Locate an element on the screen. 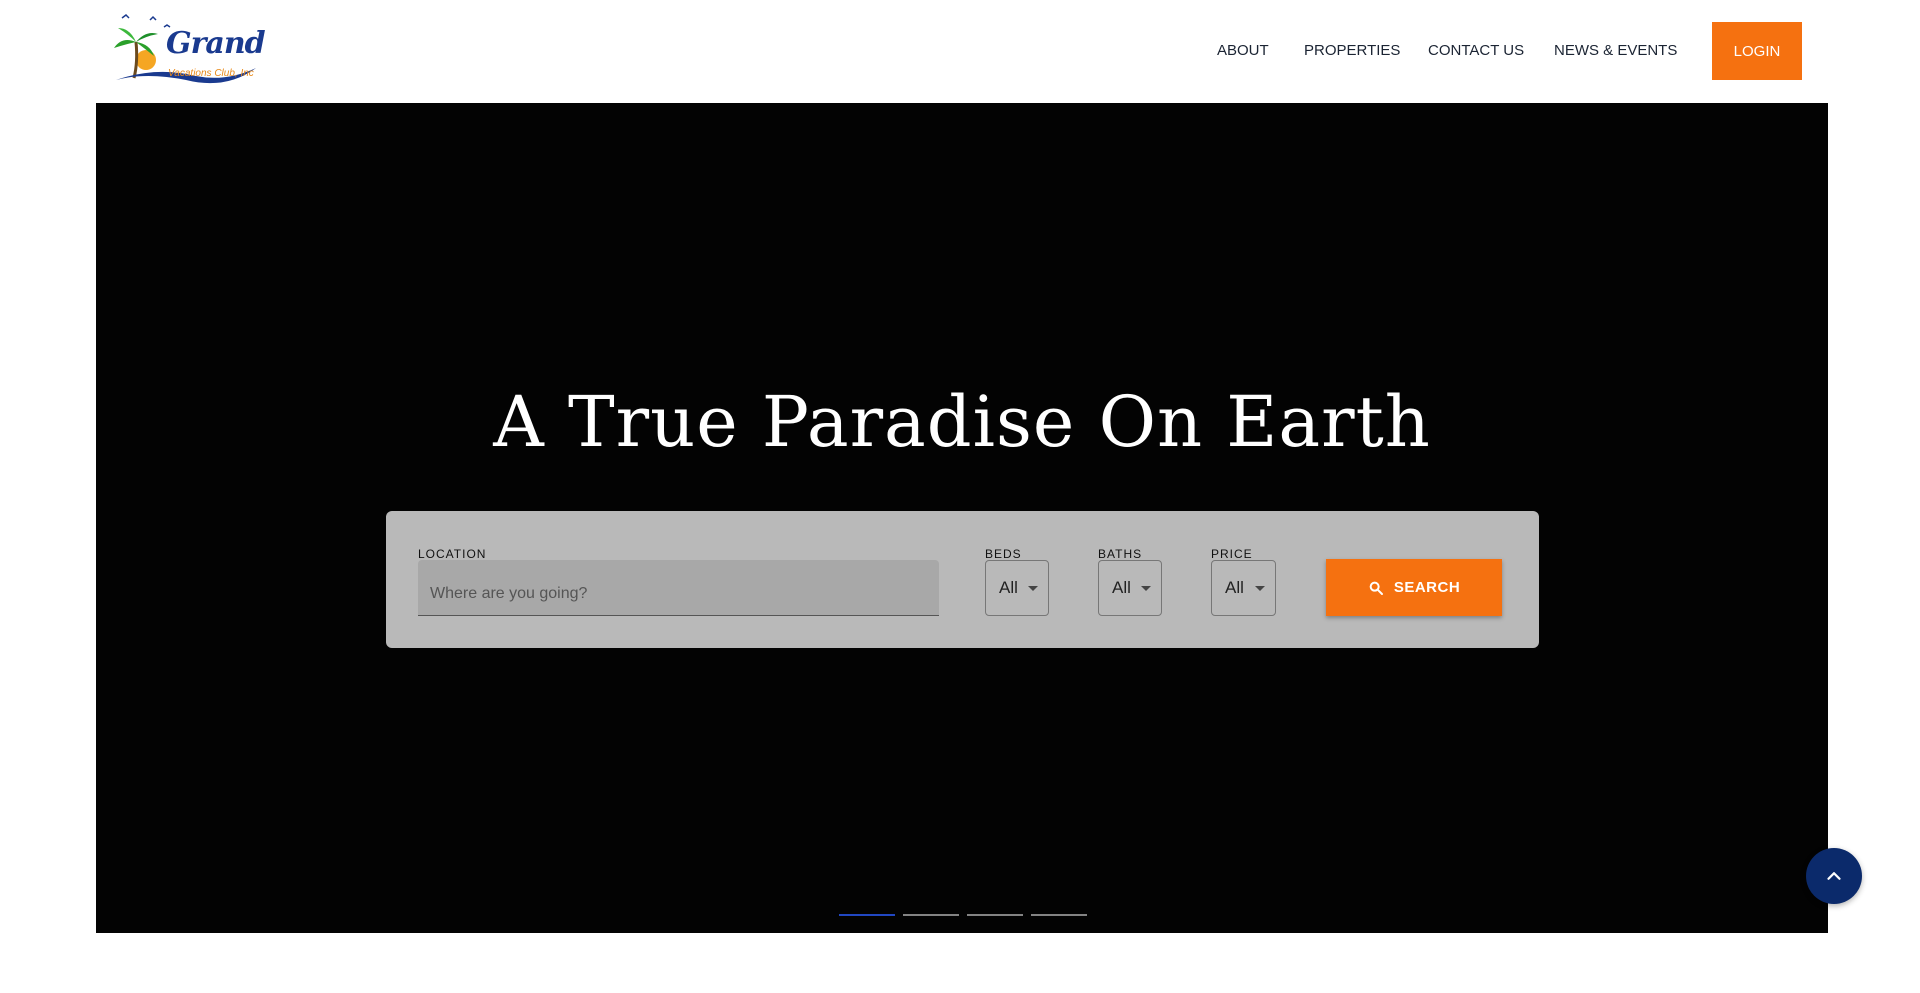 The height and width of the screenshot is (993, 1920). hero-title: A True Paradise On Earth is located at coordinates (962, 422).